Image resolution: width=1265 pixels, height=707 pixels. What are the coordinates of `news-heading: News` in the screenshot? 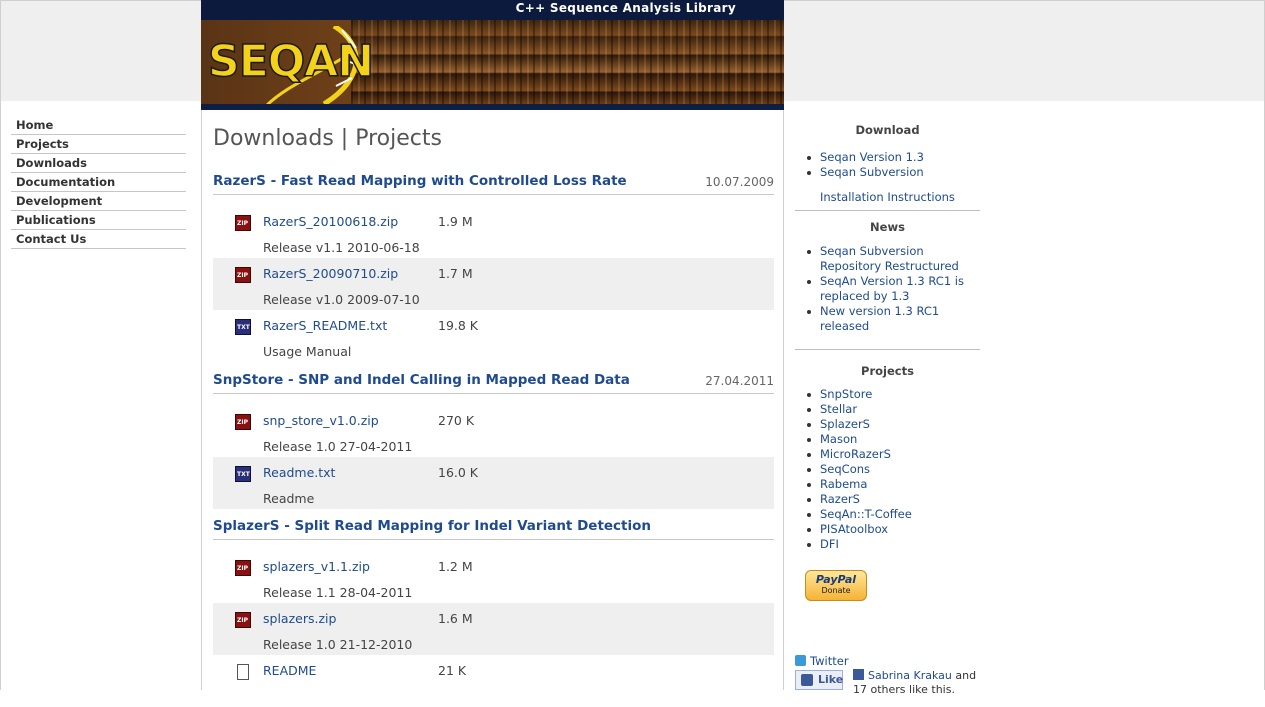 It's located at (887, 227).